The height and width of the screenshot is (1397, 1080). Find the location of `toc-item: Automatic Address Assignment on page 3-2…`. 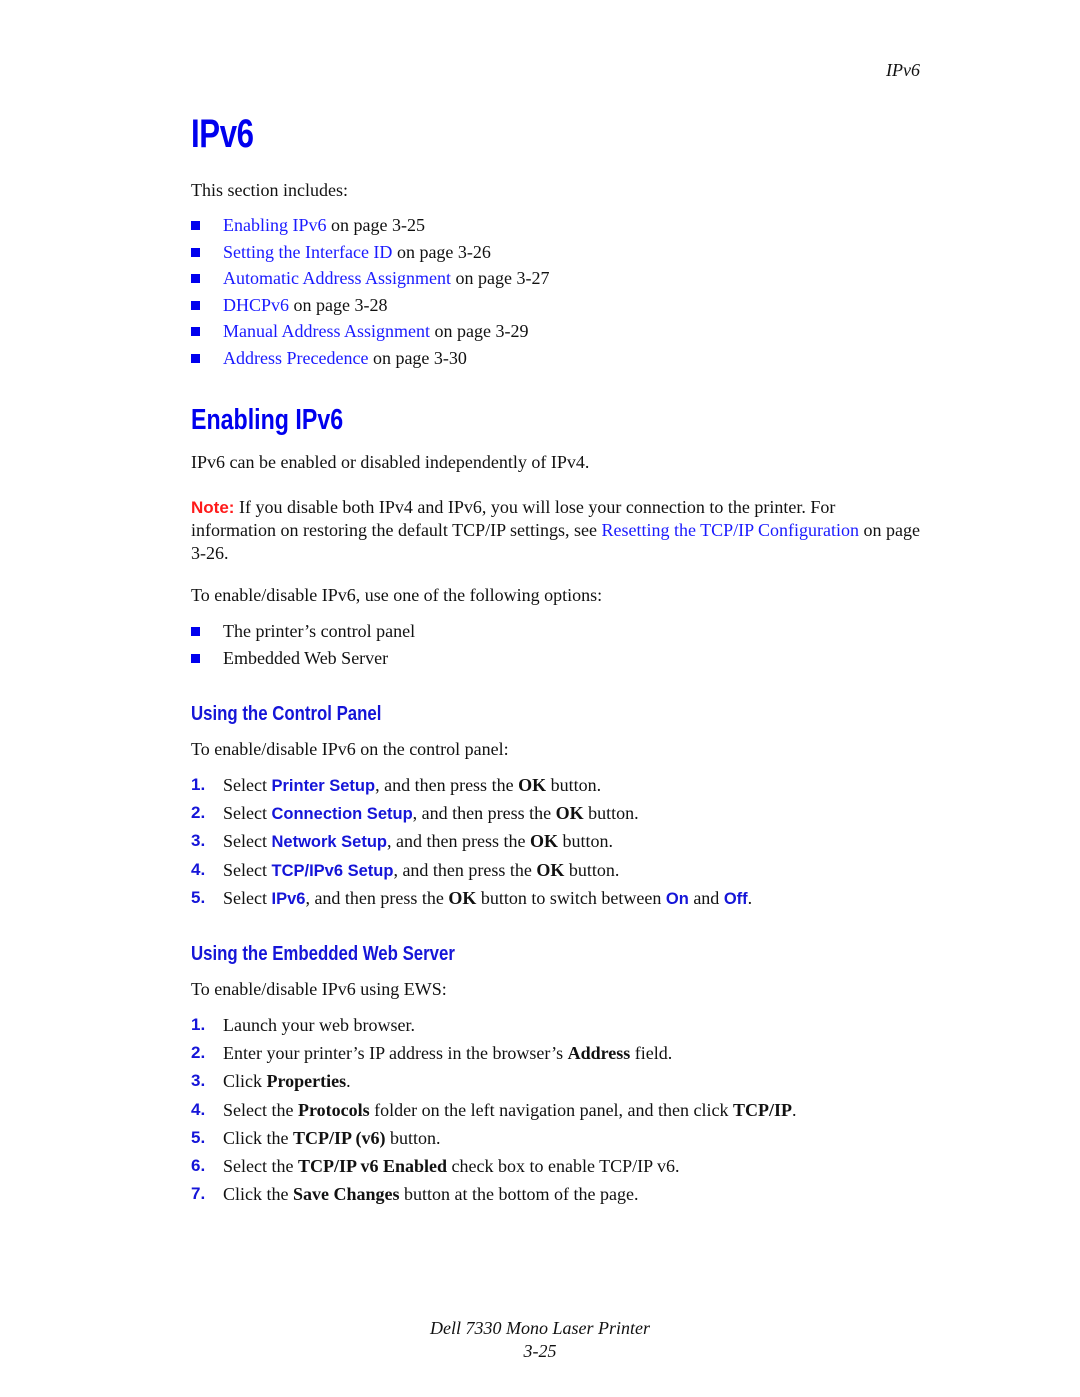

toc-item: Automatic Address Assignment on page 3-2… is located at coordinates (370, 278).